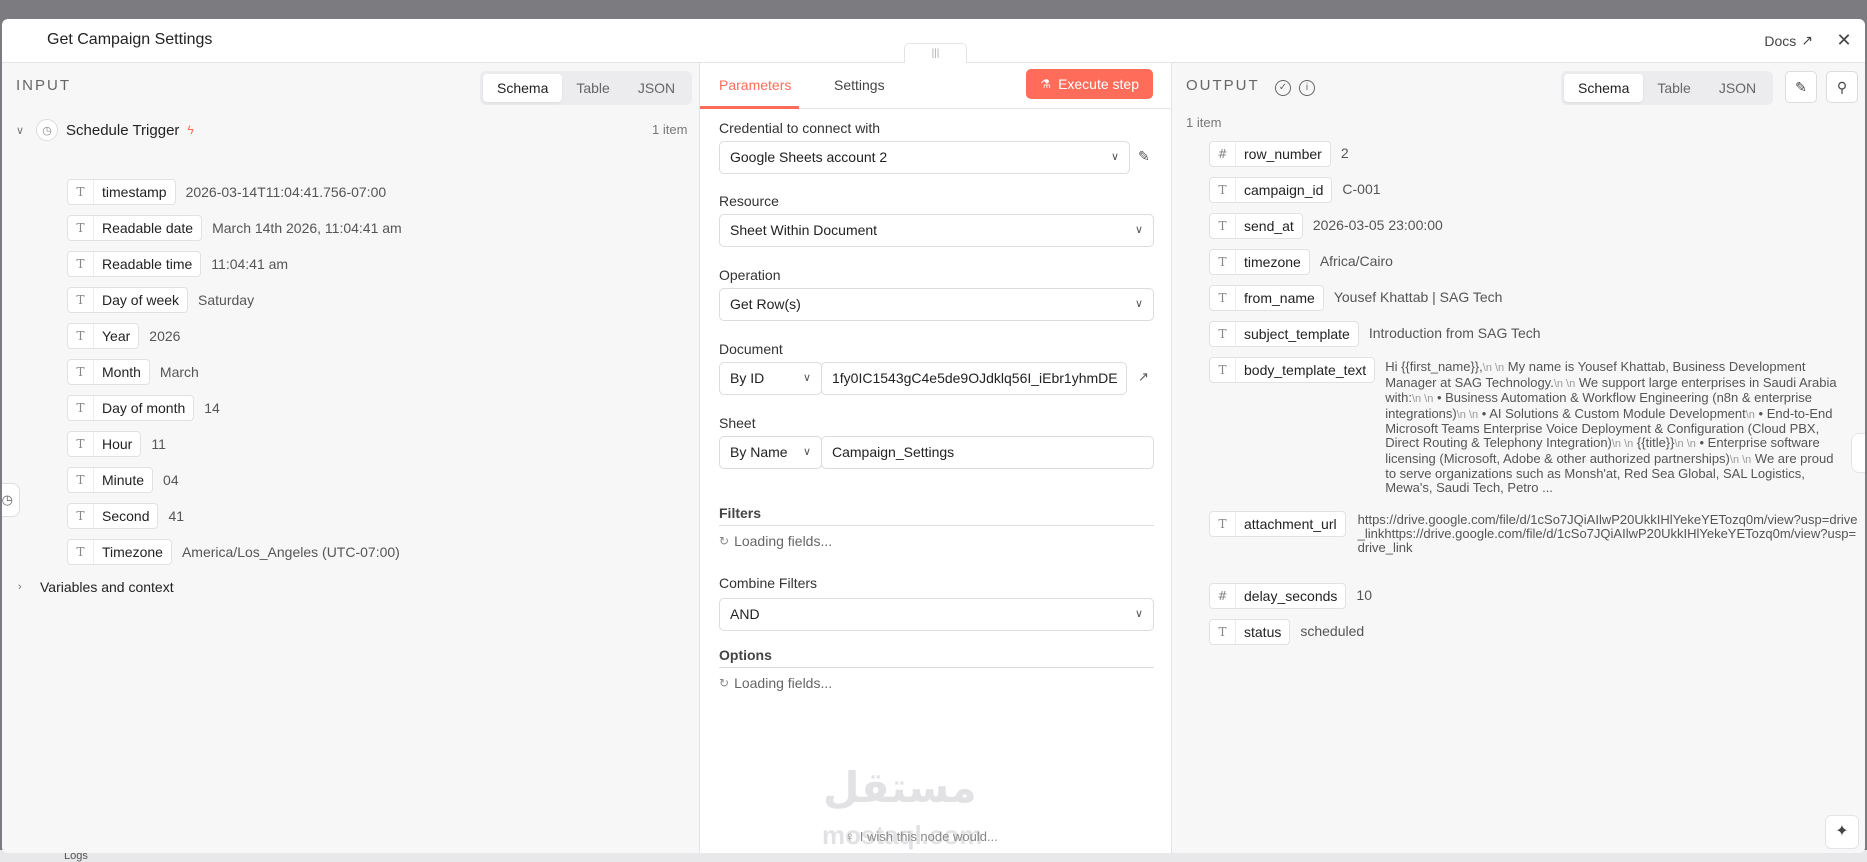 The height and width of the screenshot is (862, 1867). I want to click on input-field-row: T Second 41, so click(125, 516).